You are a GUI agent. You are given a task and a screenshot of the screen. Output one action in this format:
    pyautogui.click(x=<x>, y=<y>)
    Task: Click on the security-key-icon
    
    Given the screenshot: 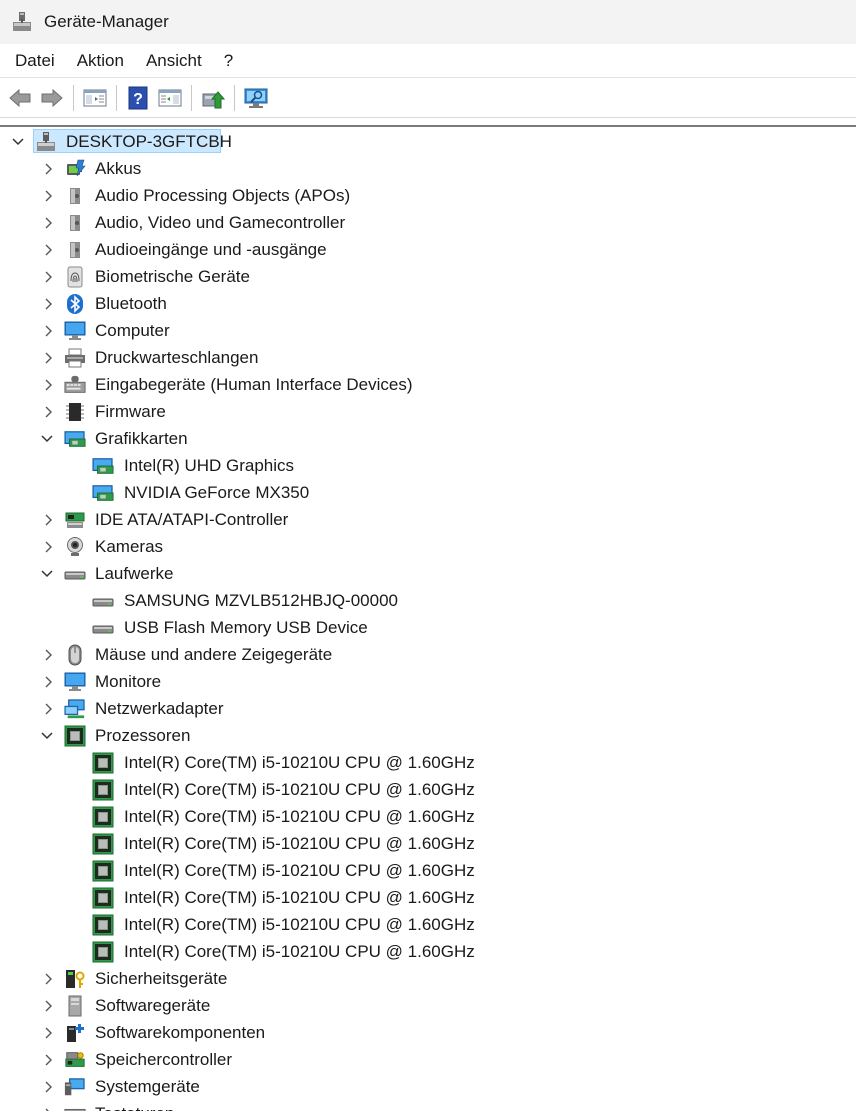 What is the action you would take?
    pyautogui.click(x=75, y=979)
    